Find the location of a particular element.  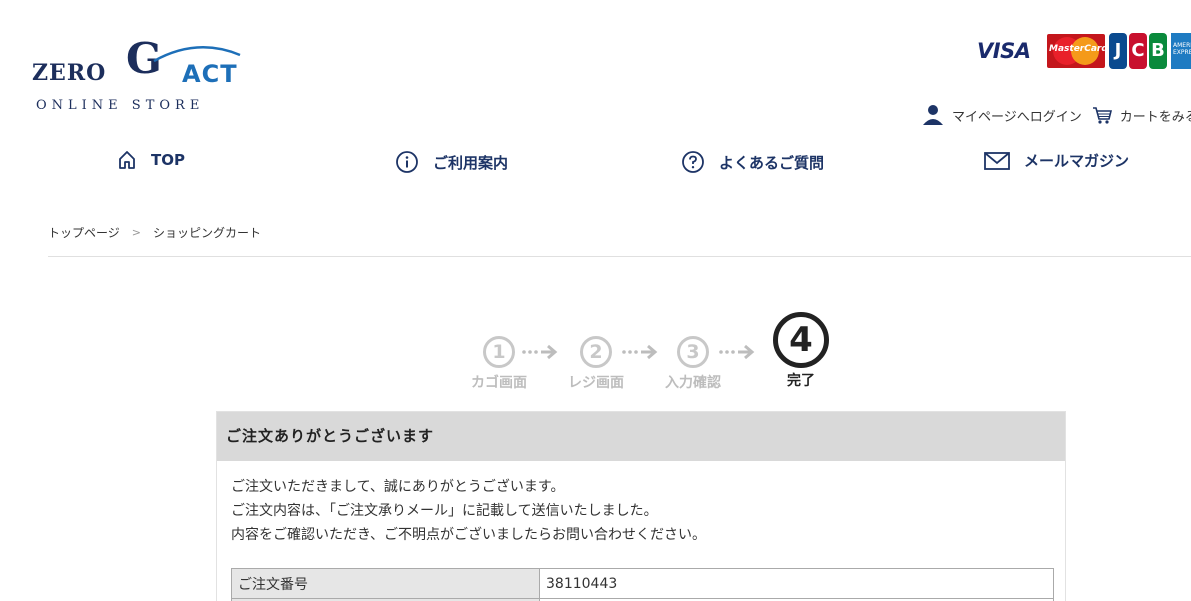

account-links: マイページへログイン カートをみる is located at coordinates (1056, 115).